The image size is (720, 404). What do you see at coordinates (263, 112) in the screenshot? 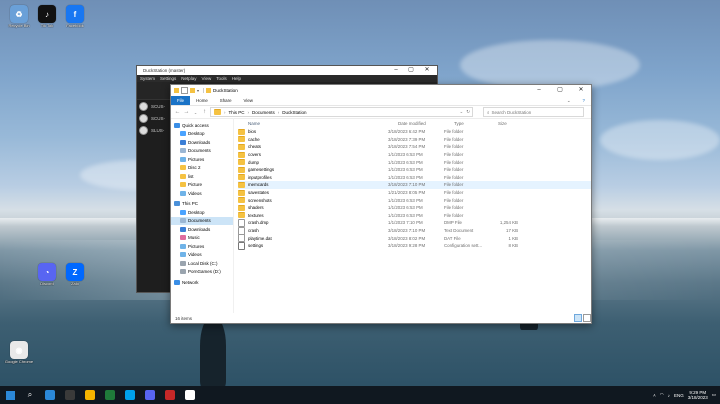
I see `breadcrumb-documents: Documents` at bounding box center [263, 112].